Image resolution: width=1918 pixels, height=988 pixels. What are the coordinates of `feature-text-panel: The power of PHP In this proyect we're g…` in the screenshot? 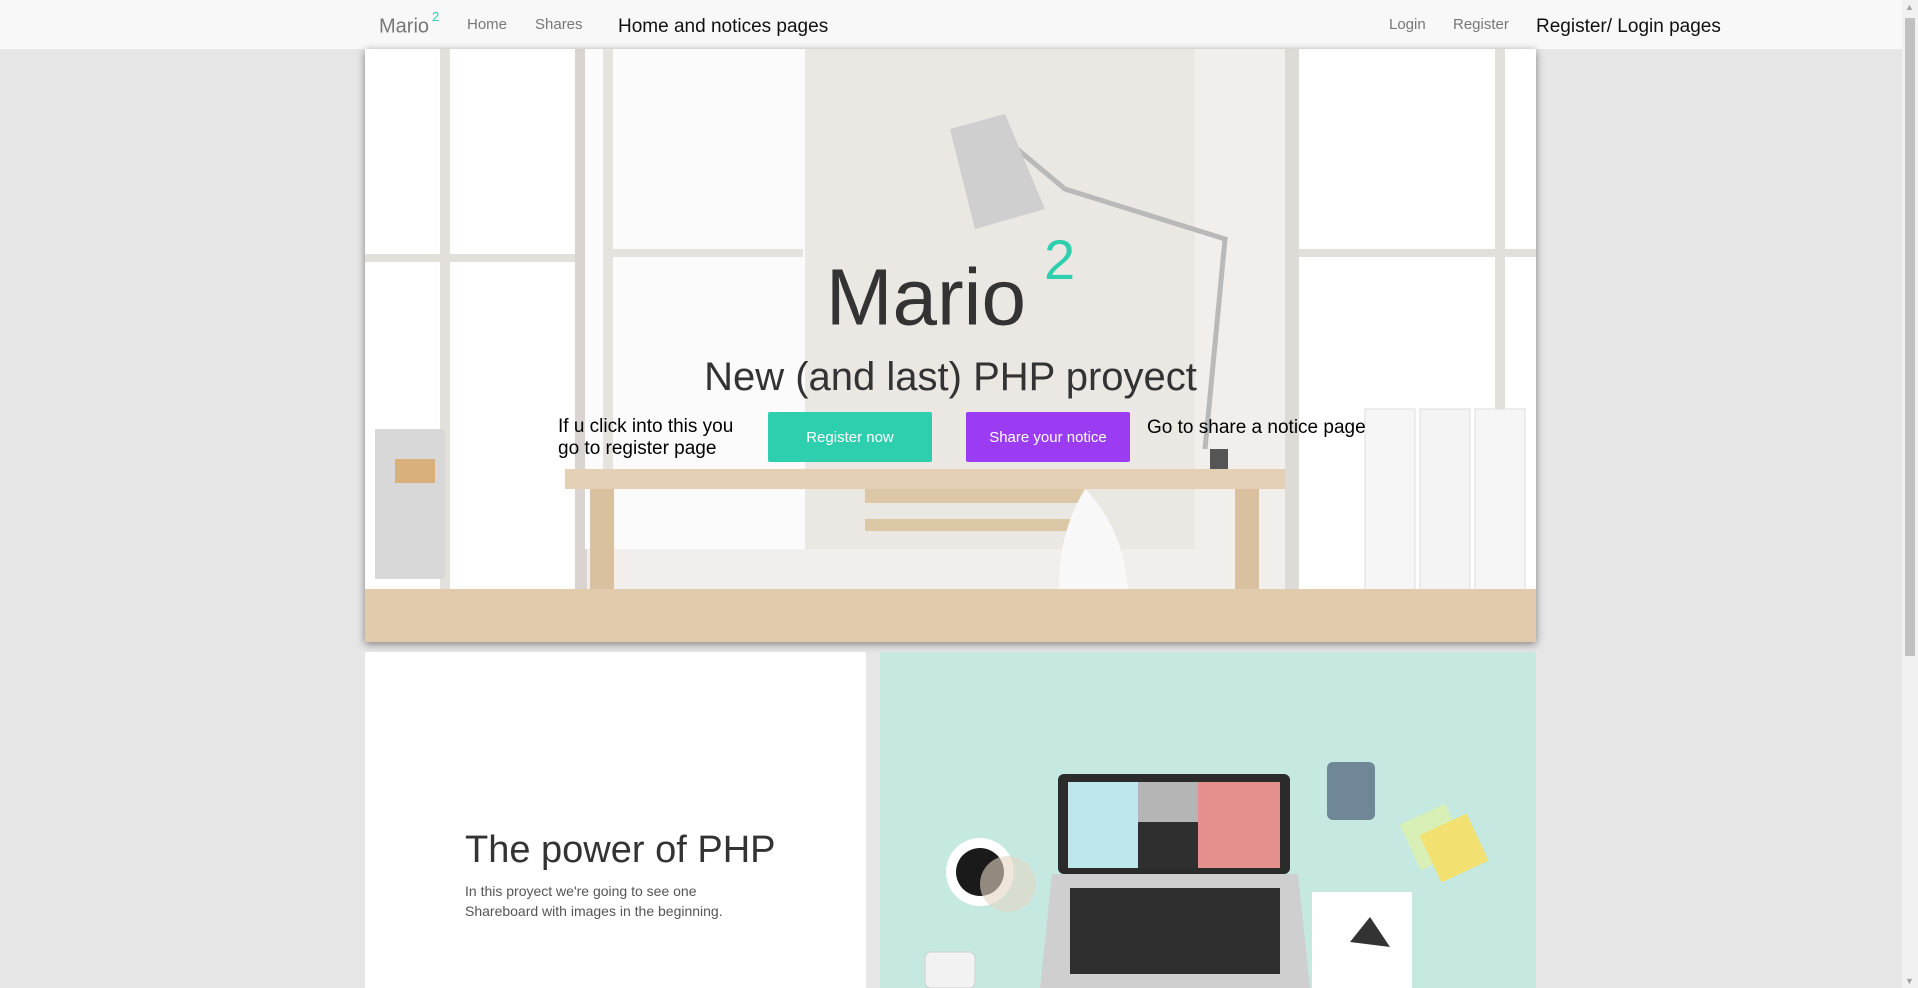 It's located at (615, 820).